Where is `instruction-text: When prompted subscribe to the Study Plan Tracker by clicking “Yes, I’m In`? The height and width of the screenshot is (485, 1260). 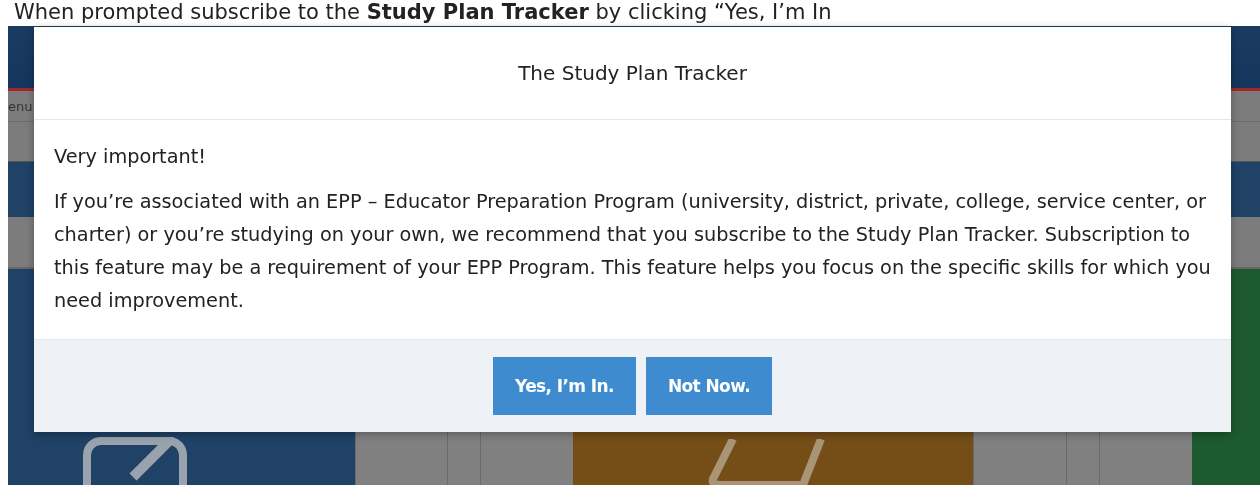
instruction-text: When prompted subscribe to the Study Plan Tracker by clicking “Yes, I’m In is located at coordinates (423, 13).